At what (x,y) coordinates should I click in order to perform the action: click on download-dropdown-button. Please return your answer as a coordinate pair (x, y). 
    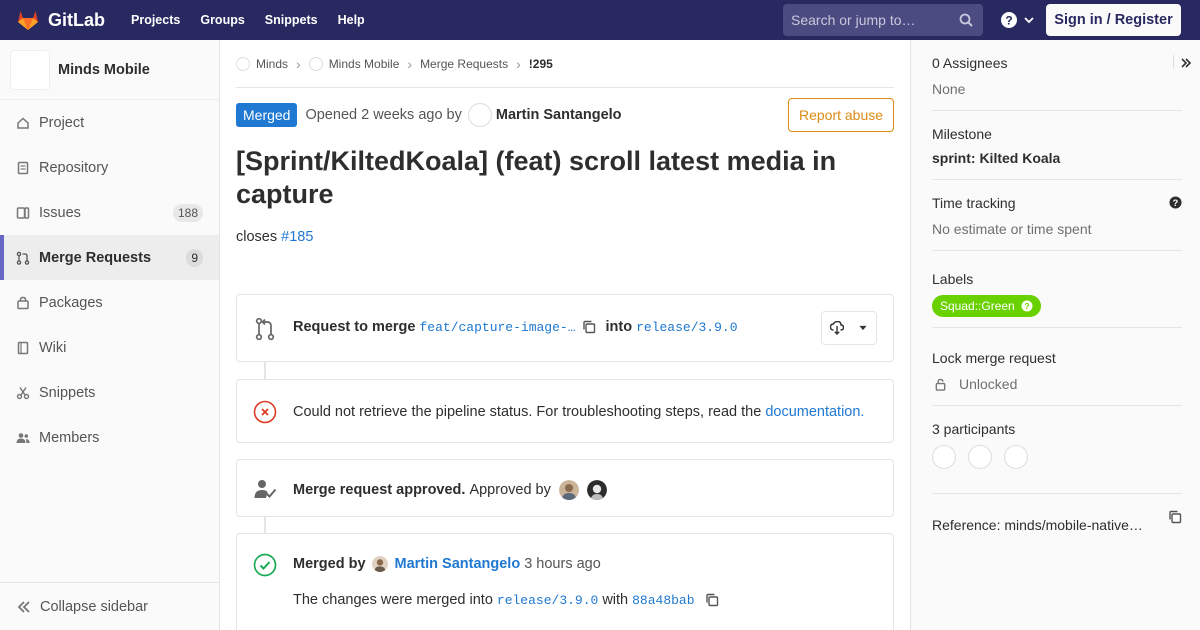
    Looking at the image, I should click on (849, 328).